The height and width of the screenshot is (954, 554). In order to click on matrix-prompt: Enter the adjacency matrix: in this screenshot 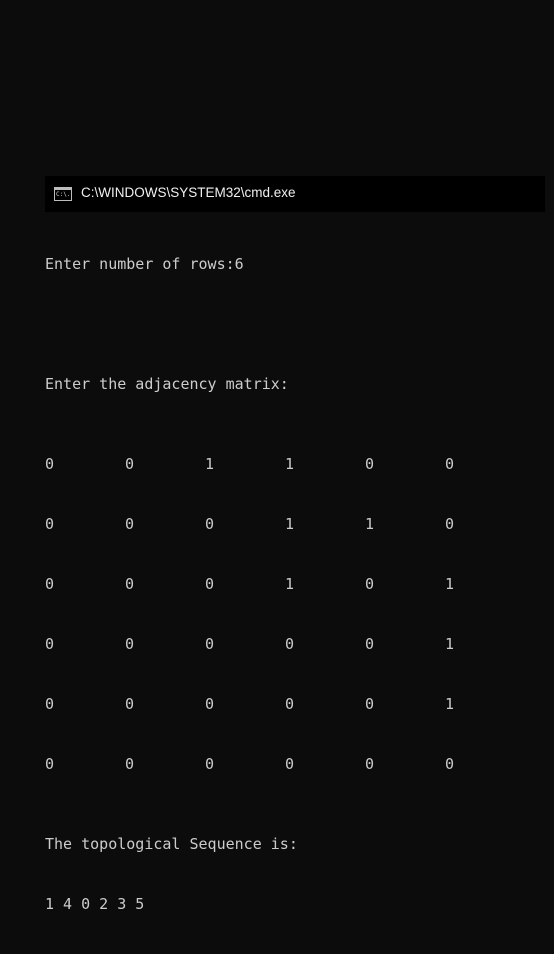, I will do `click(167, 384)`.